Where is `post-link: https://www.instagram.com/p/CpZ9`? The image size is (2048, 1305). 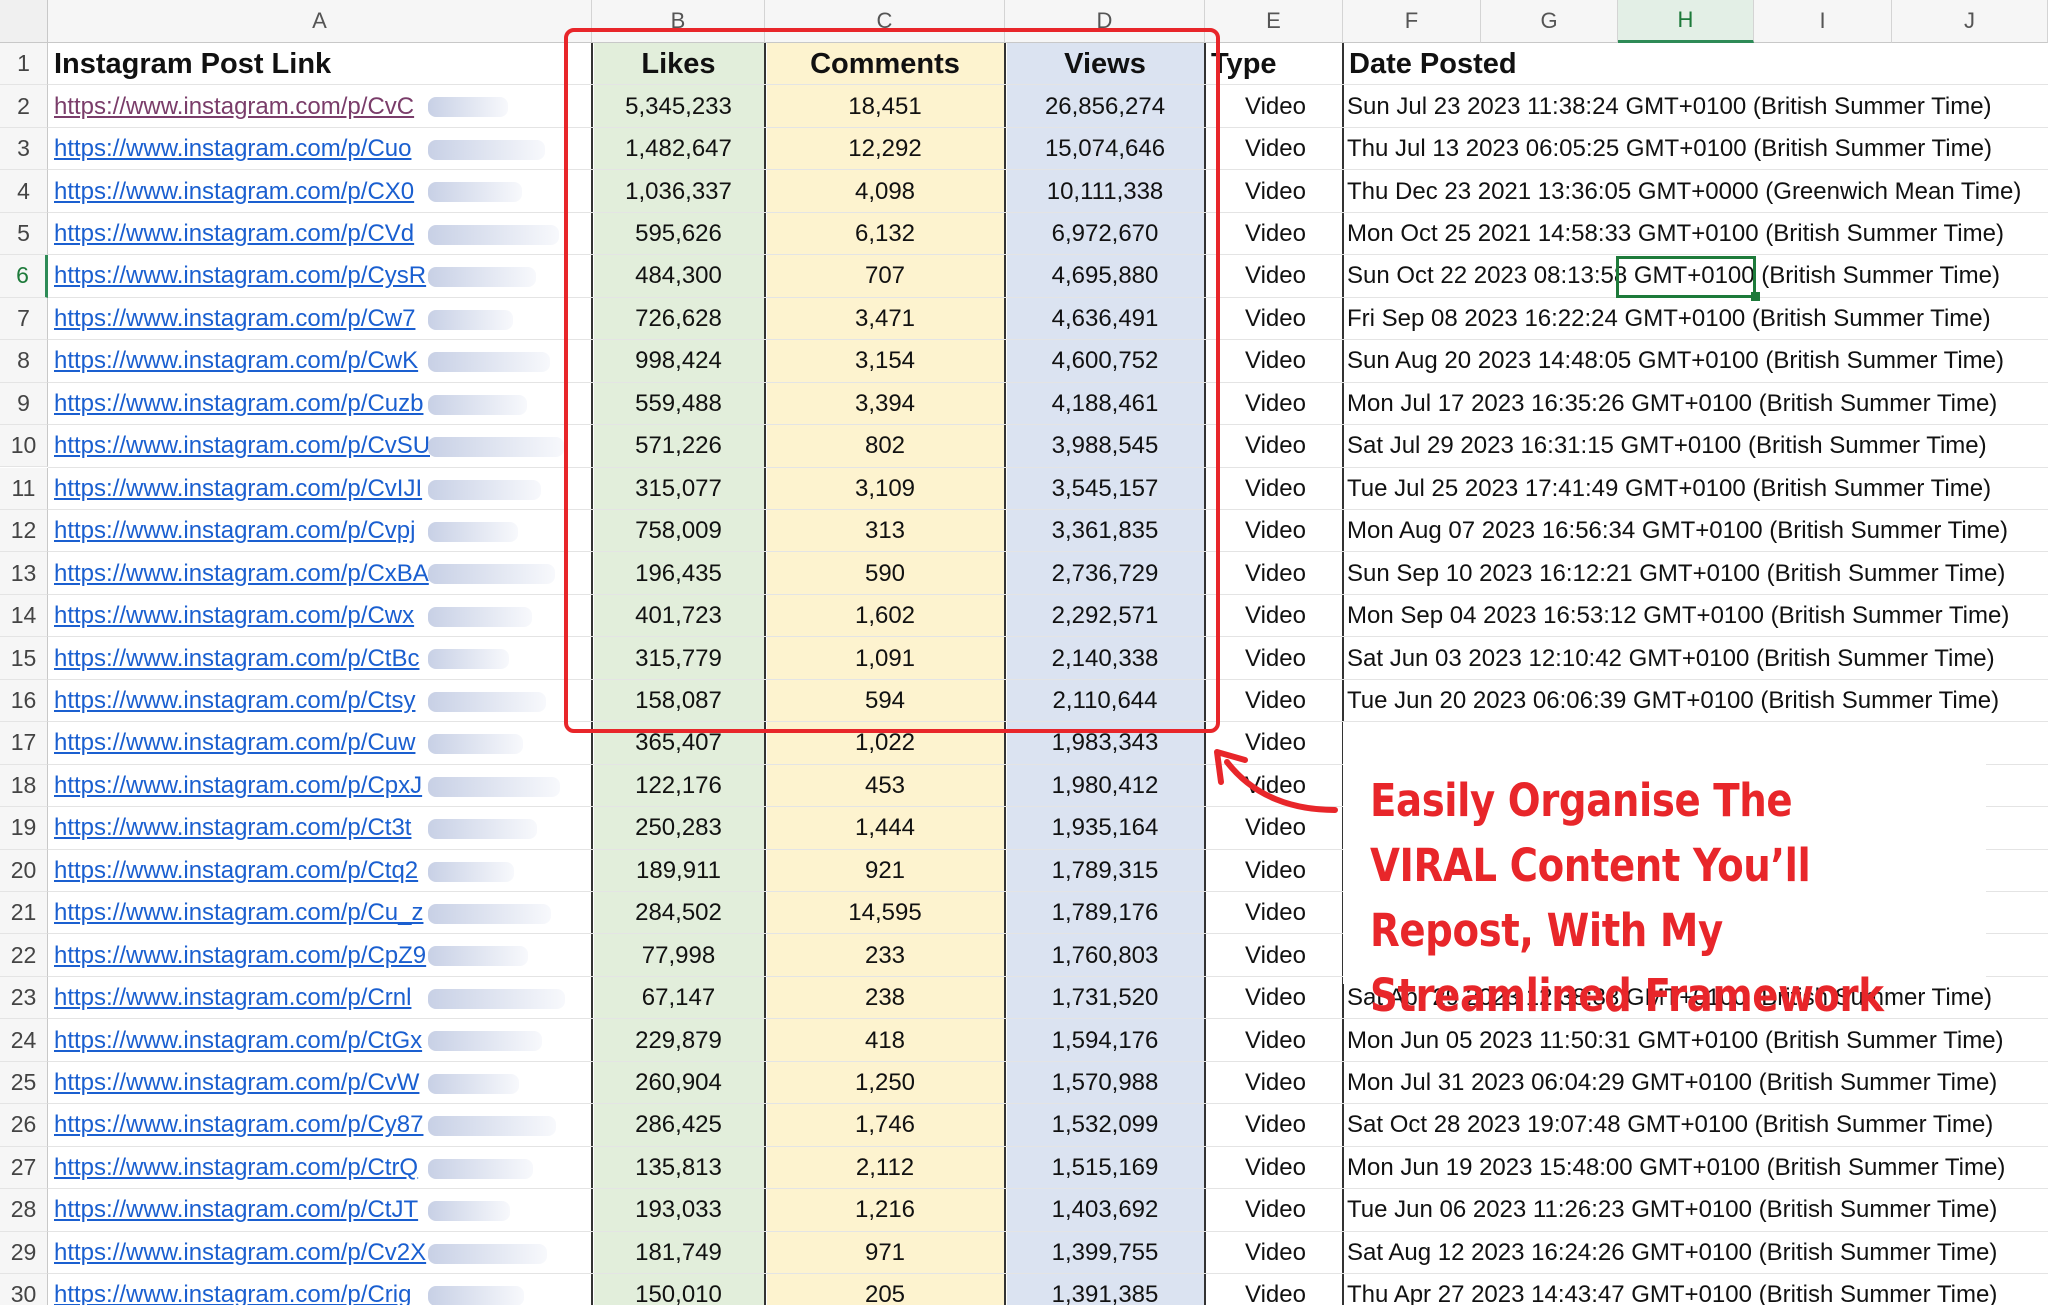
post-link: https://www.instagram.com/p/CpZ9 is located at coordinates (239, 955).